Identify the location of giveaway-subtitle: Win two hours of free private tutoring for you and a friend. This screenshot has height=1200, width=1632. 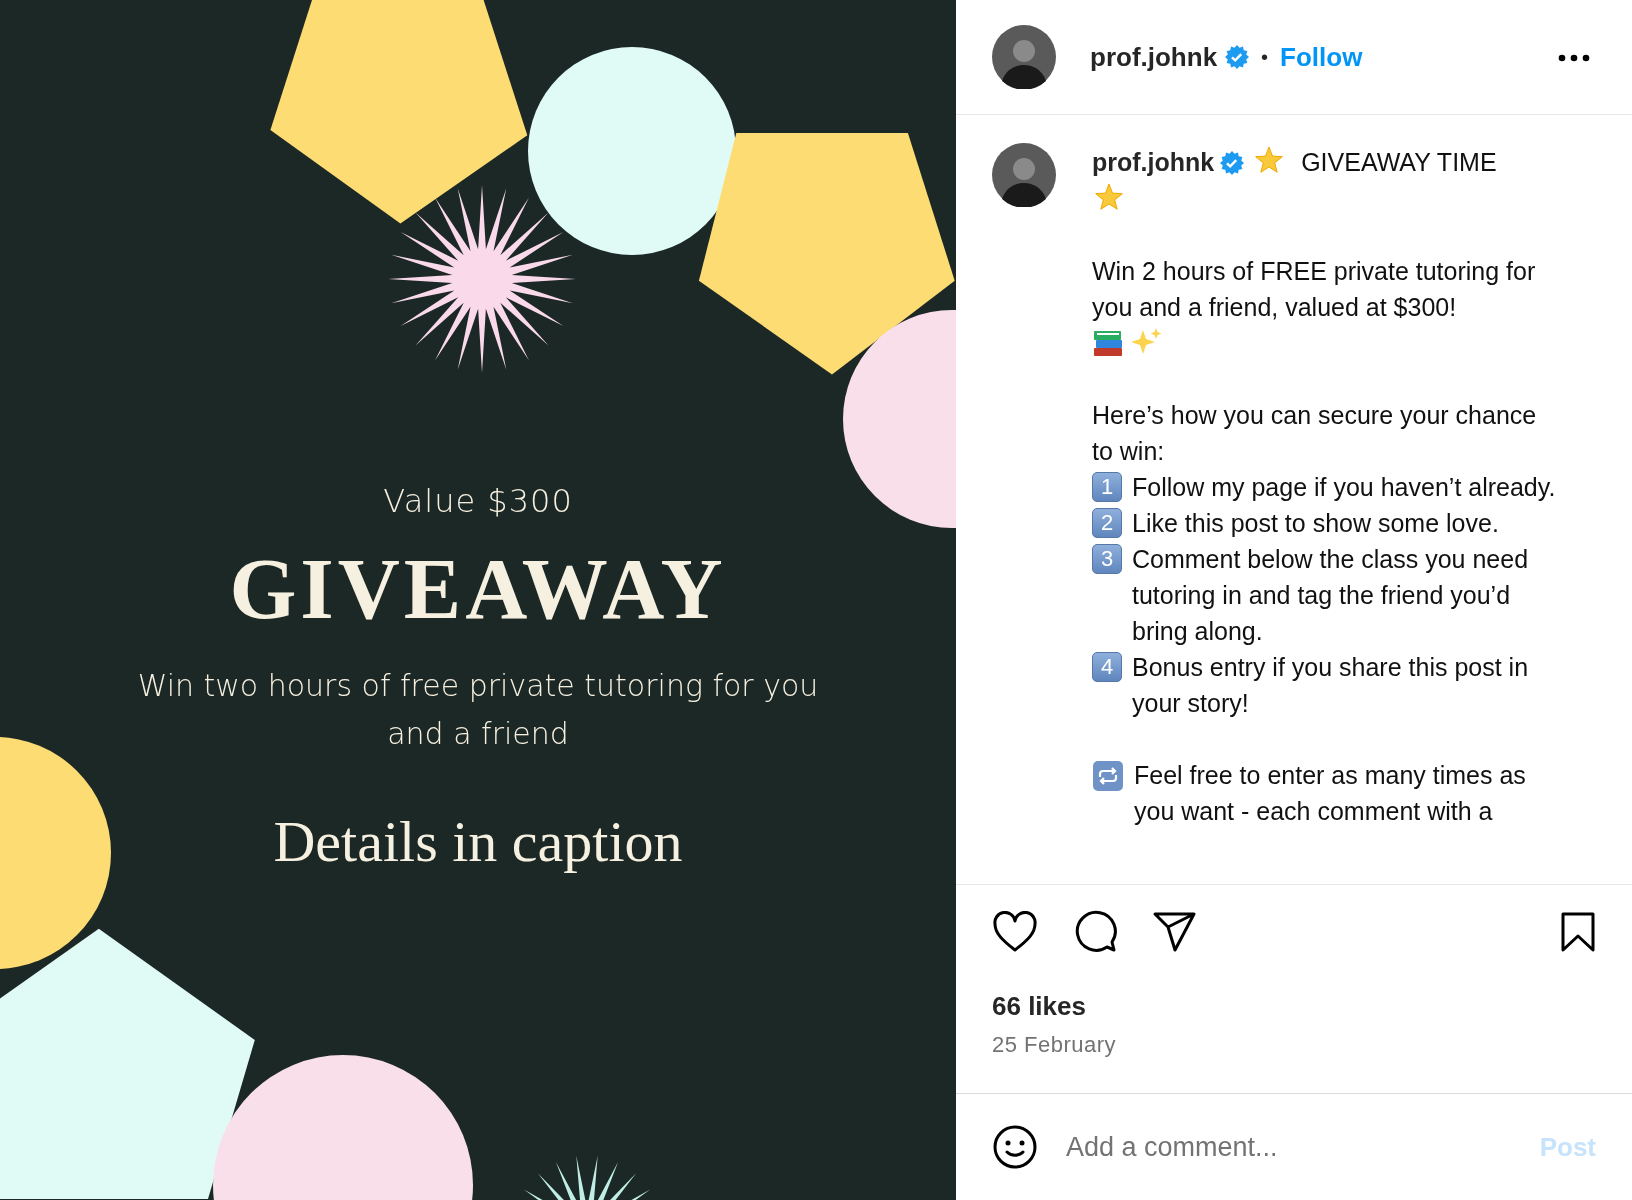
(478, 710).